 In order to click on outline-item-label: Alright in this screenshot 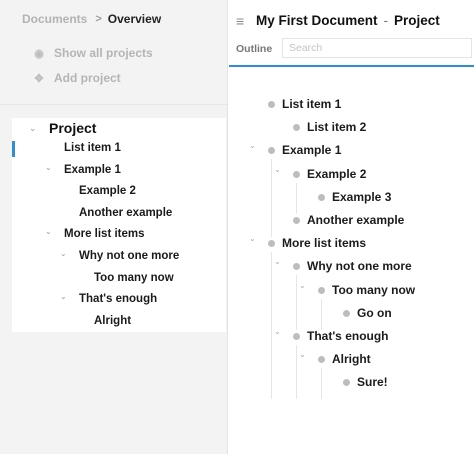, I will do `click(351, 359)`.